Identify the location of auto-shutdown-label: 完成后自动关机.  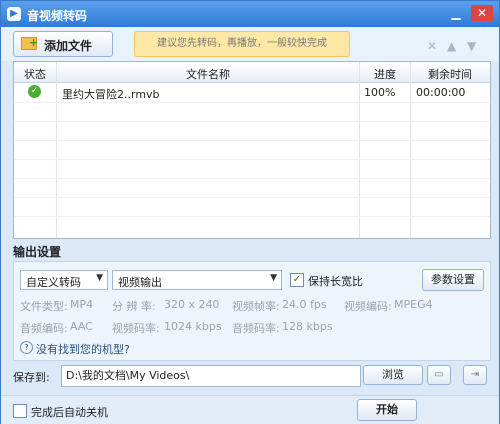
(69, 412).